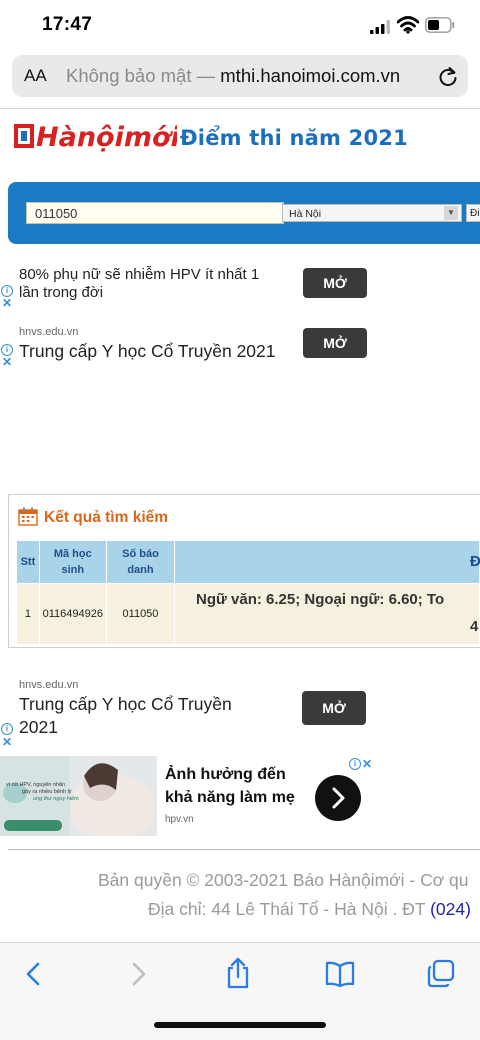  I want to click on ad-image-text-2: gây ra nhiều bệnh lý, so click(47, 792).